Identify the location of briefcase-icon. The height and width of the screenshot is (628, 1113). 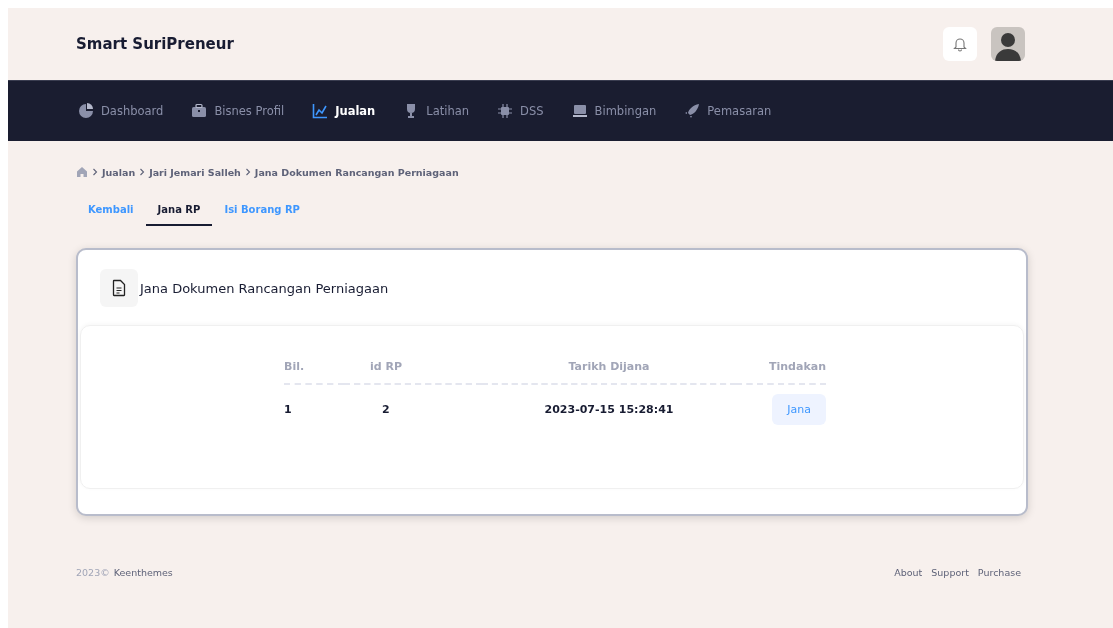
(199, 111).